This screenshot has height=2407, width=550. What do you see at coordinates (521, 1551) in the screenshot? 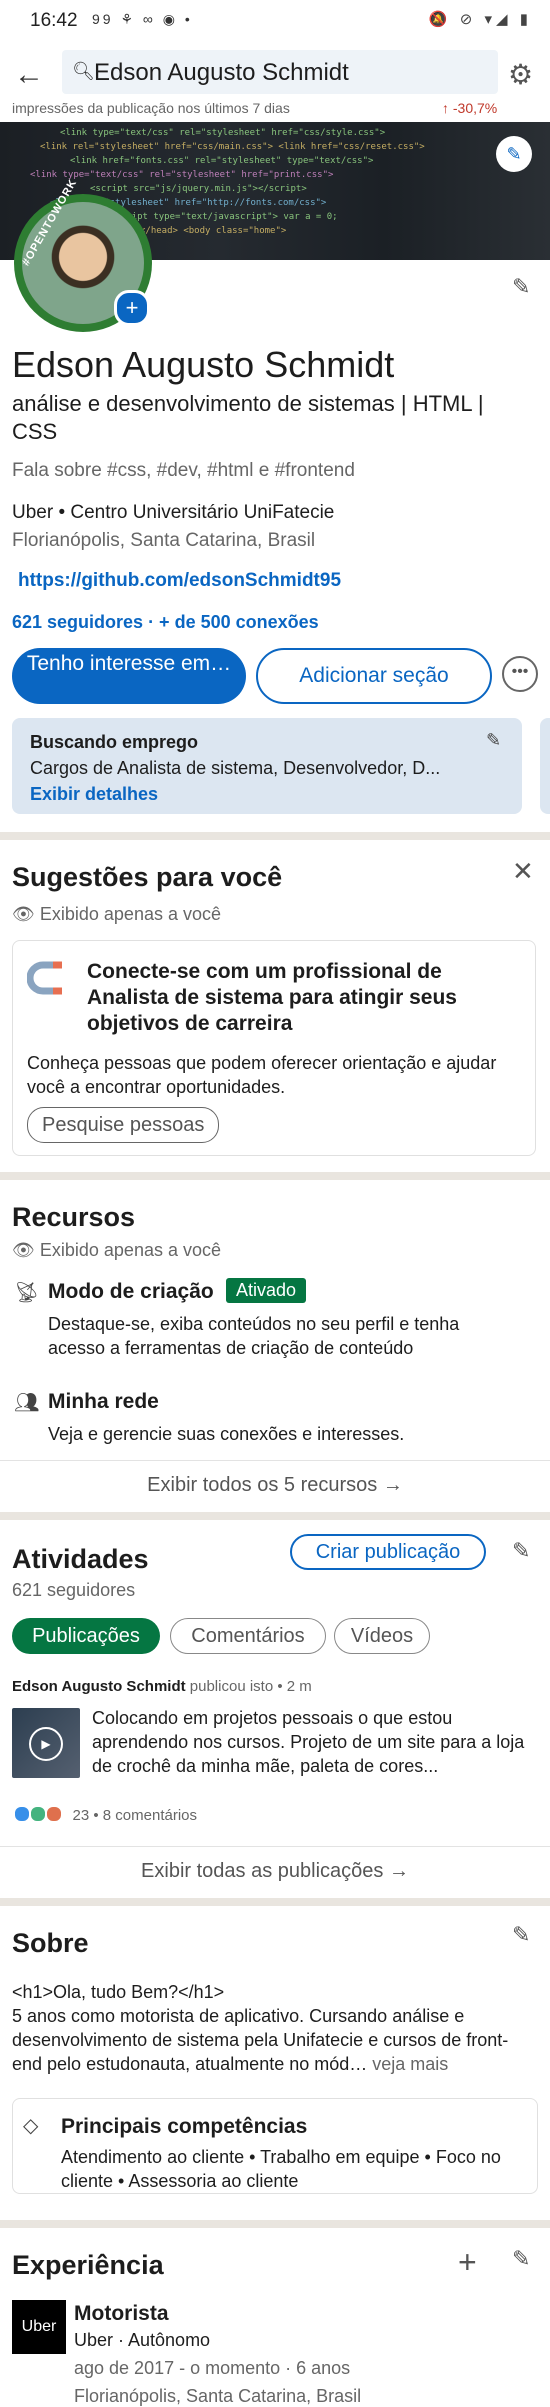
I see `edit-activity-pencil-icon: ✎` at bounding box center [521, 1551].